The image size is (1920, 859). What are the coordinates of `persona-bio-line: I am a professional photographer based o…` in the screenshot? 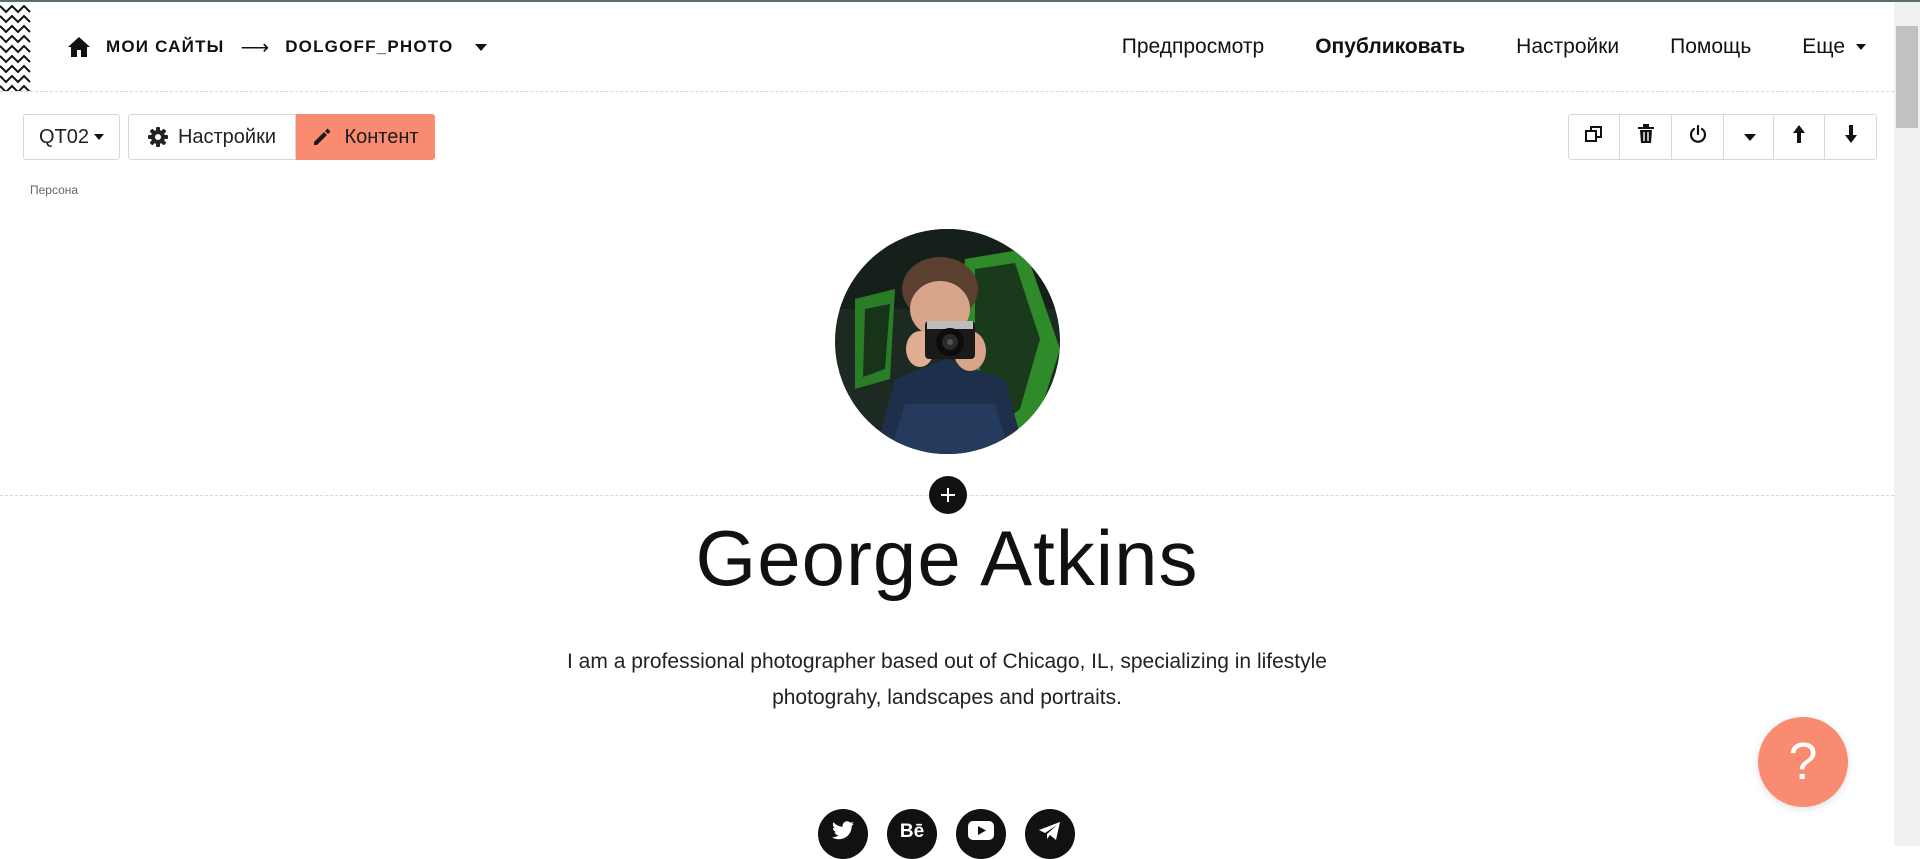 It's located at (947, 661).